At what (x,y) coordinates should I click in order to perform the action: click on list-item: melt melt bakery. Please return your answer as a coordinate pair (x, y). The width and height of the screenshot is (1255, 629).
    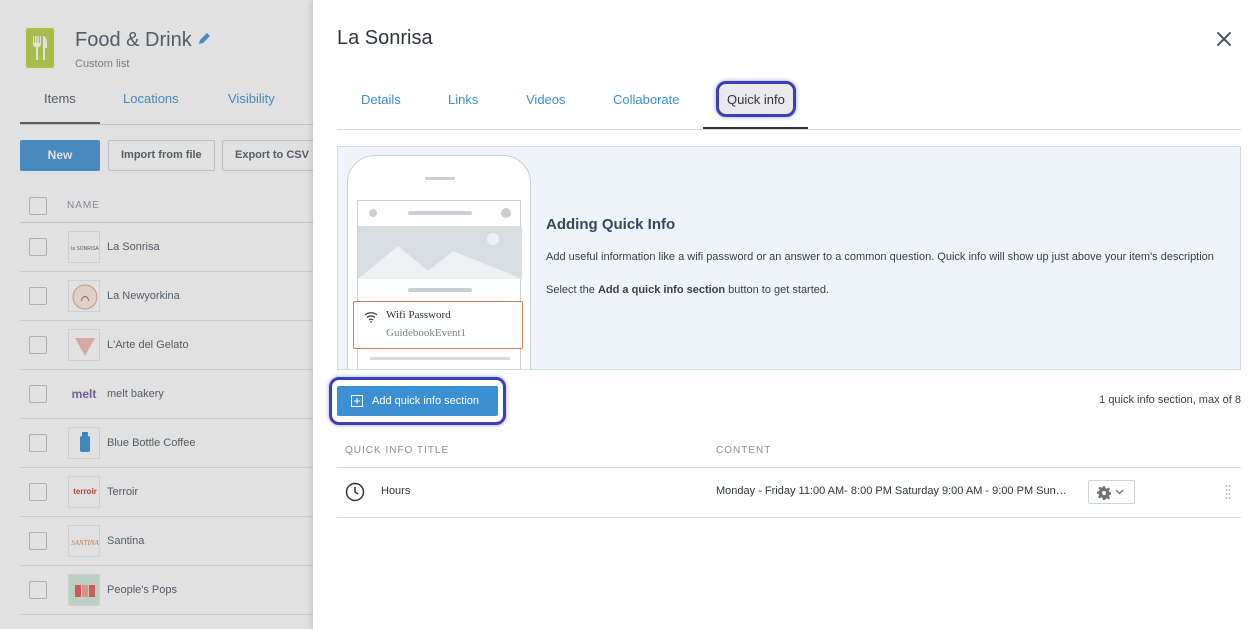
    Looking at the image, I should click on (166, 394).